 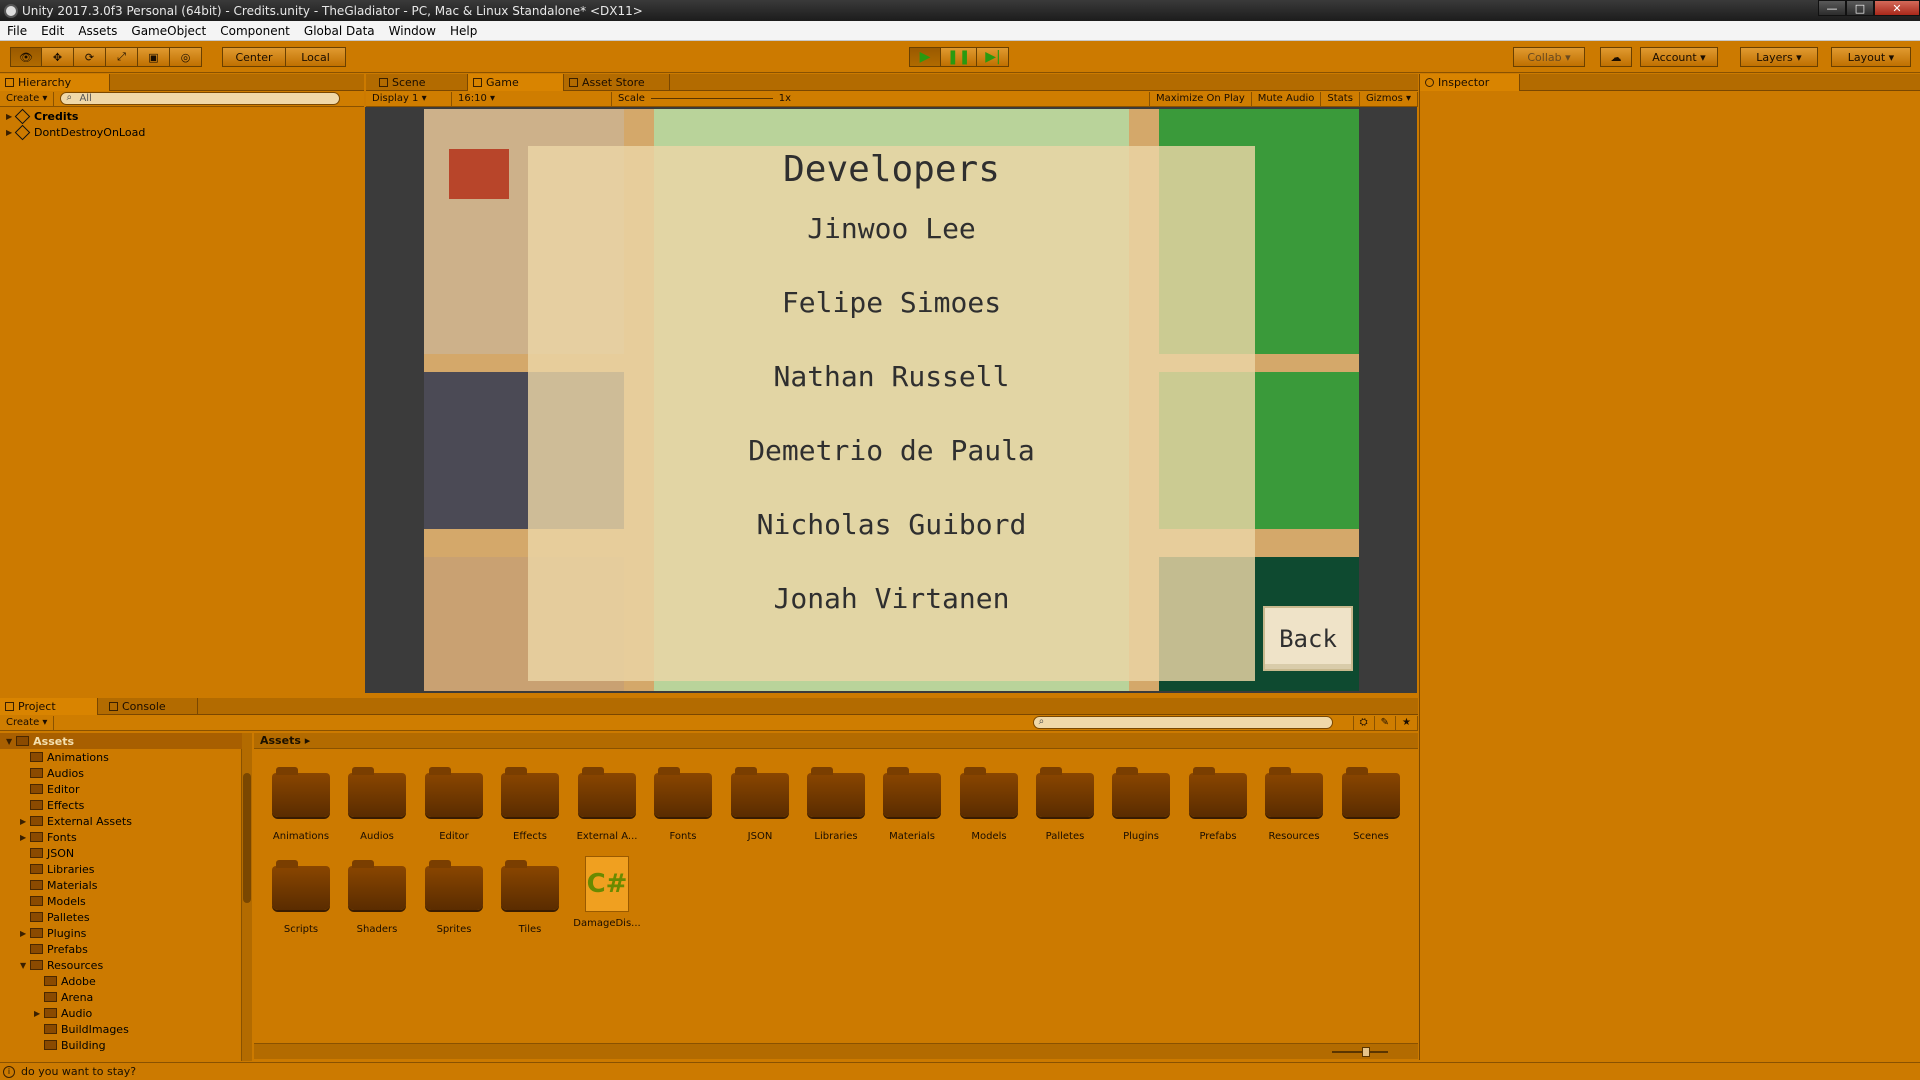 What do you see at coordinates (711, 98) in the screenshot?
I see `scale-track` at bounding box center [711, 98].